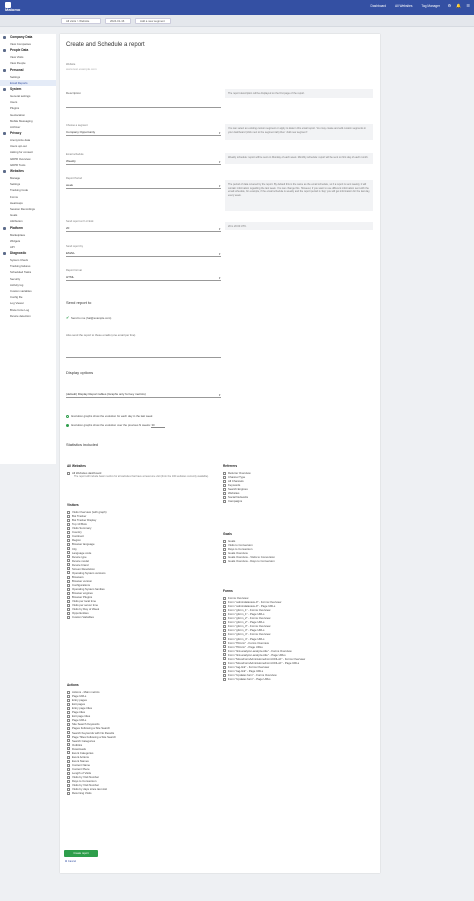 This screenshot has height=901, width=474. Describe the element at coordinates (28, 89) in the screenshot. I see `sidebar-section: System` at that location.